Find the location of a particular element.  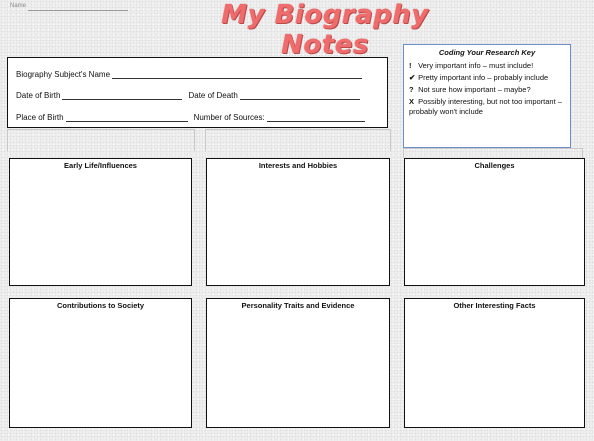

pob-row: Place of Birth Number of Sources: is located at coordinates (190, 117).